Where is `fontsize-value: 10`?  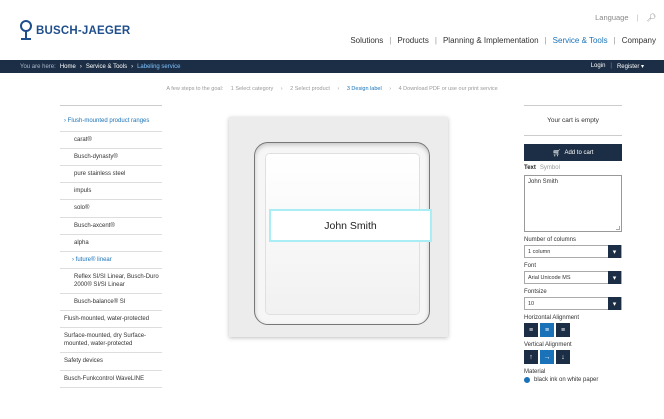 fontsize-value: 10 is located at coordinates (531, 303).